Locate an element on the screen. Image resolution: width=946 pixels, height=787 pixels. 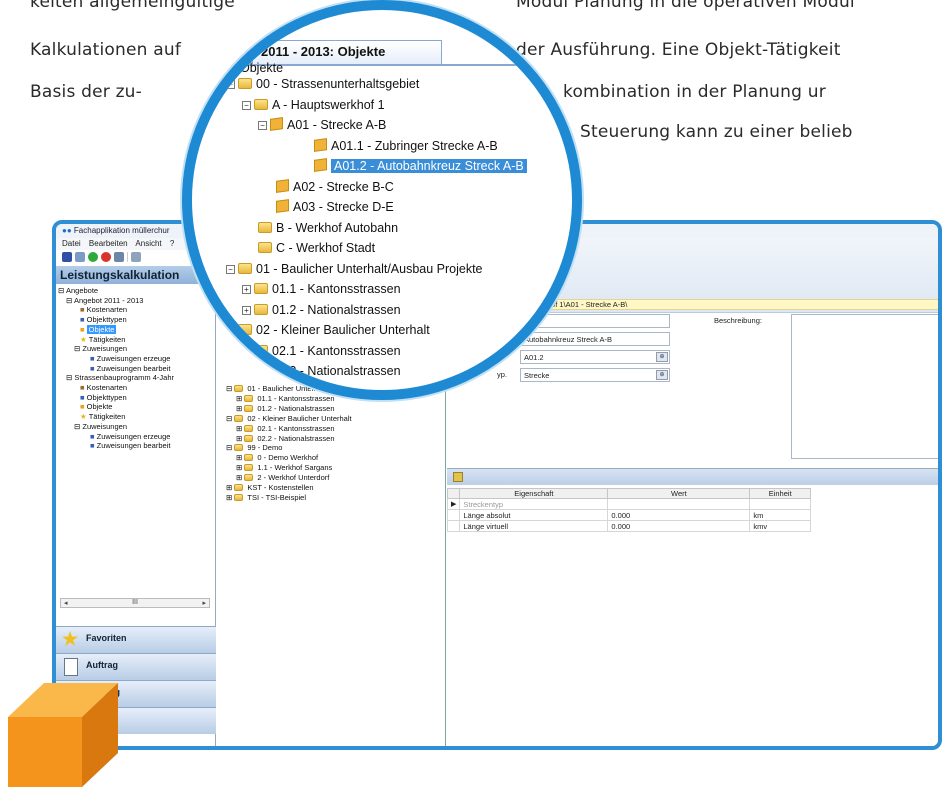
tree-node: A03 - Strecke D-E is located at coordinates (359, 207).